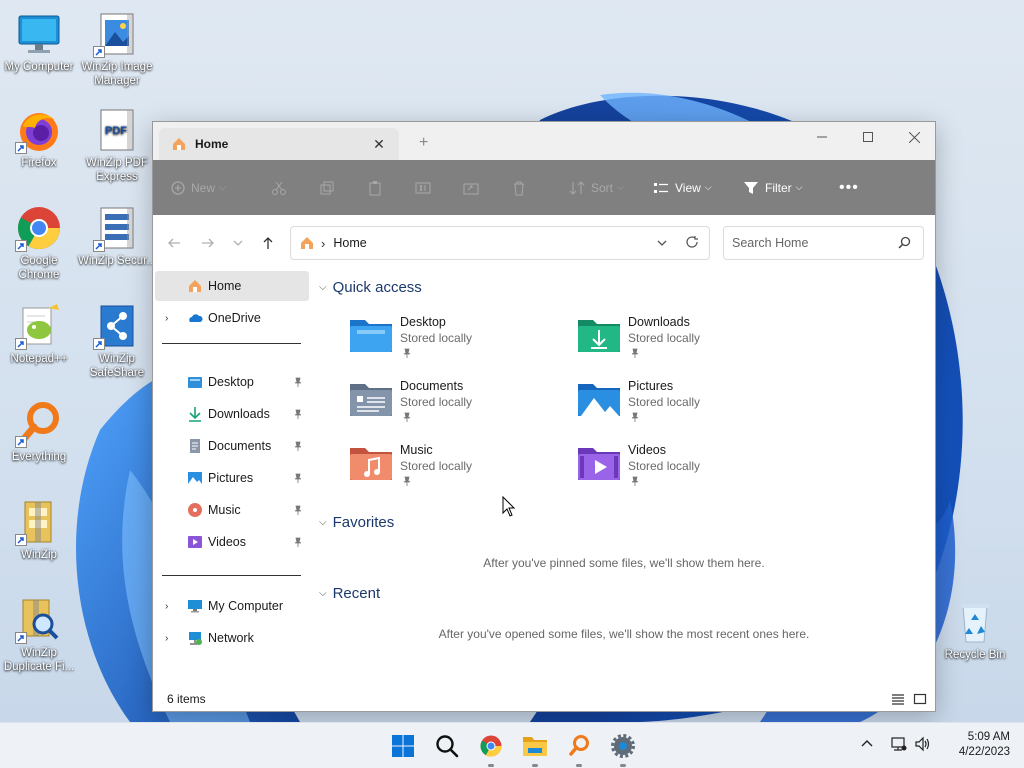 The height and width of the screenshot is (768, 1024). Describe the element at coordinates (375, 187) in the screenshot. I see `paste-icon` at that location.